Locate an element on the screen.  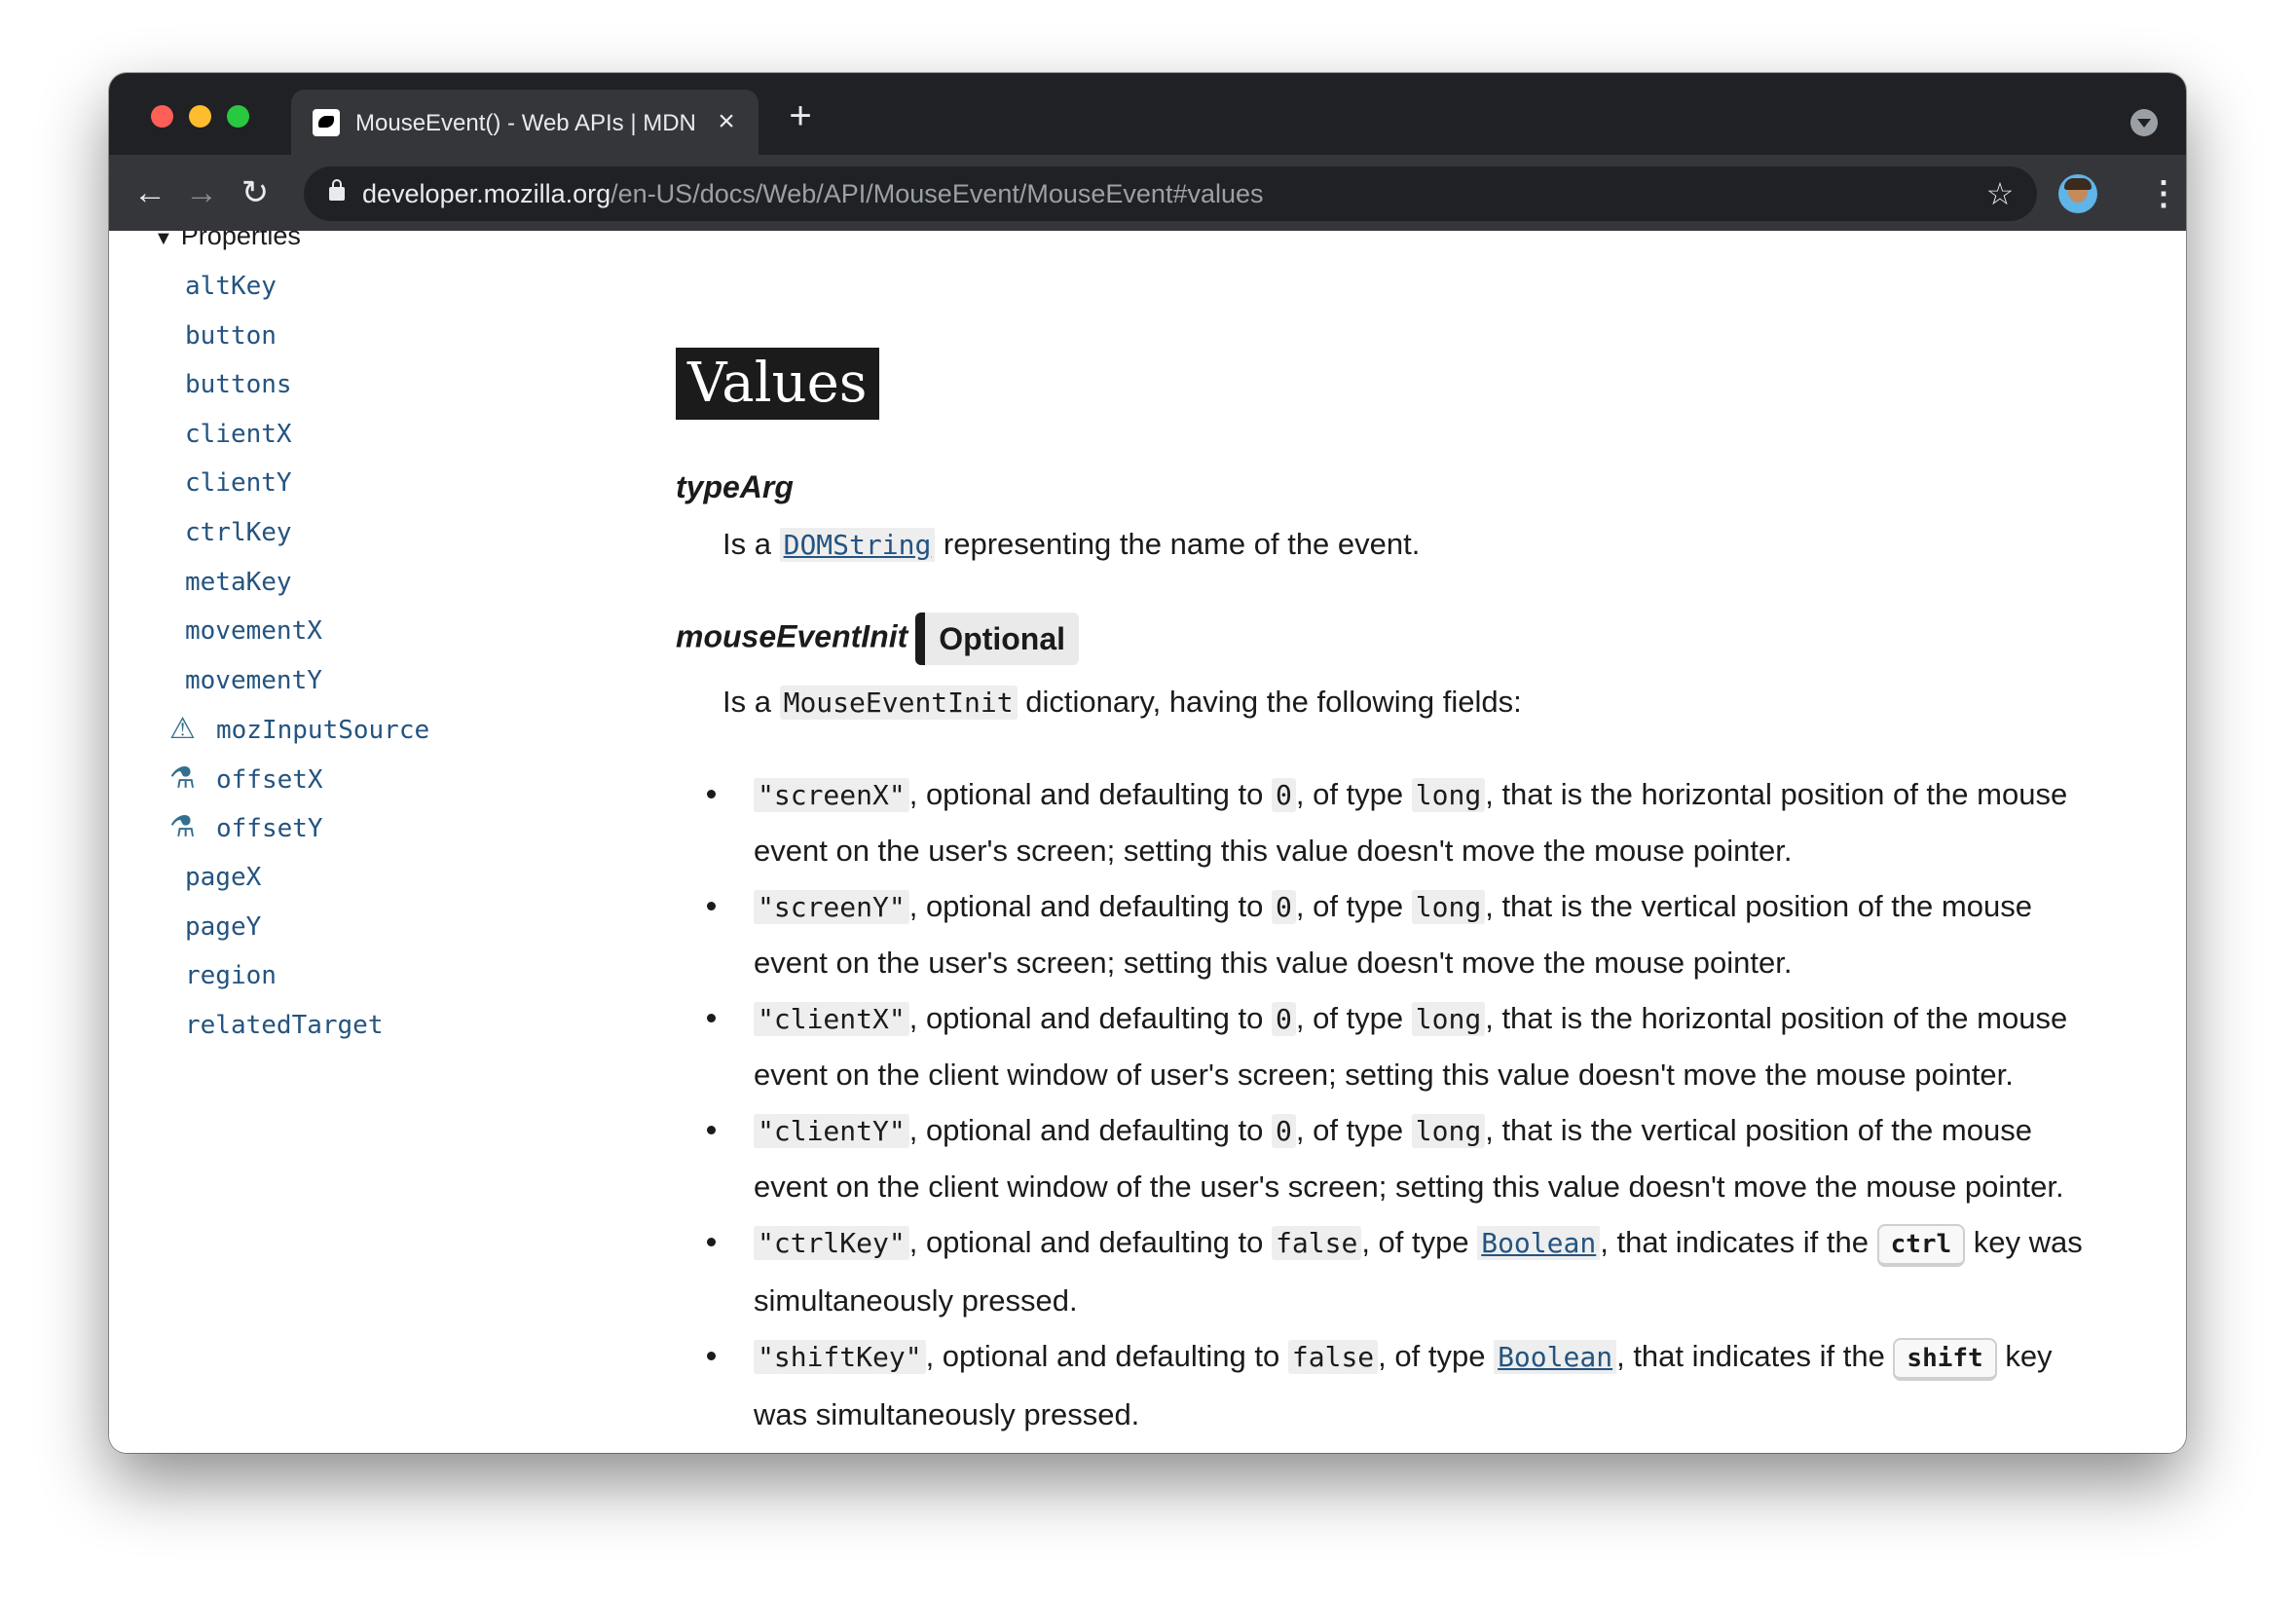
sidebar-item-altkey: altKey is located at coordinates (231, 286).